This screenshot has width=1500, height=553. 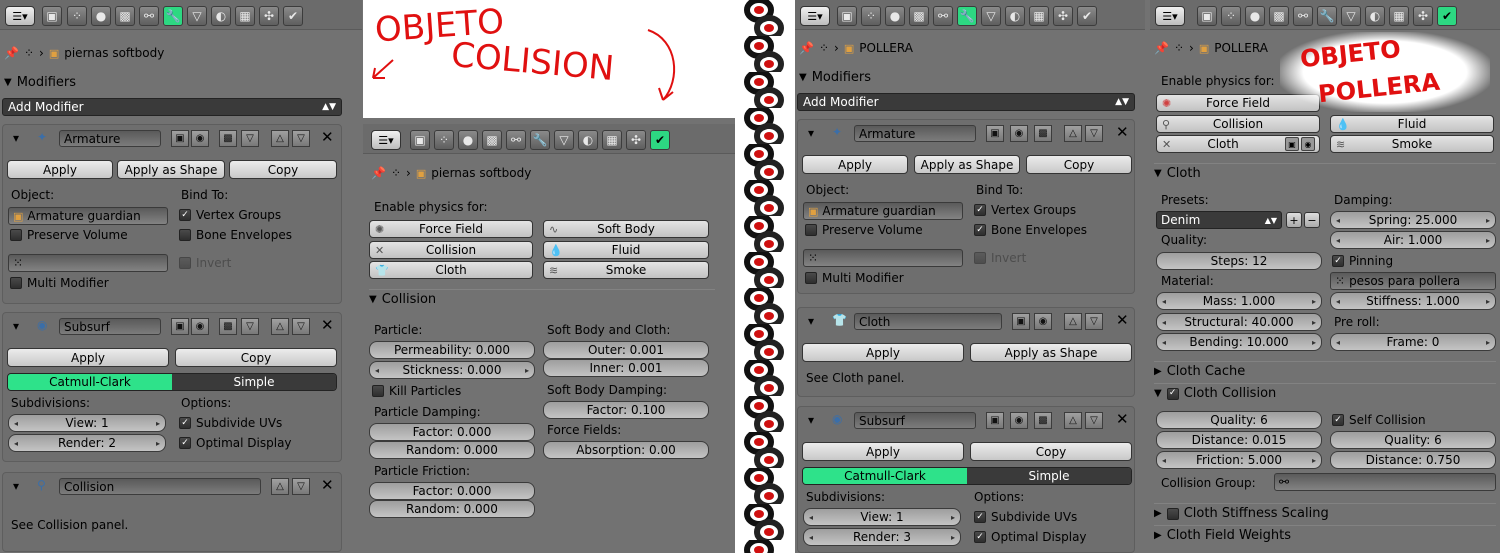 I want to click on mass-field: ◂ Mass: 1.000 ▸, so click(x=1239, y=301).